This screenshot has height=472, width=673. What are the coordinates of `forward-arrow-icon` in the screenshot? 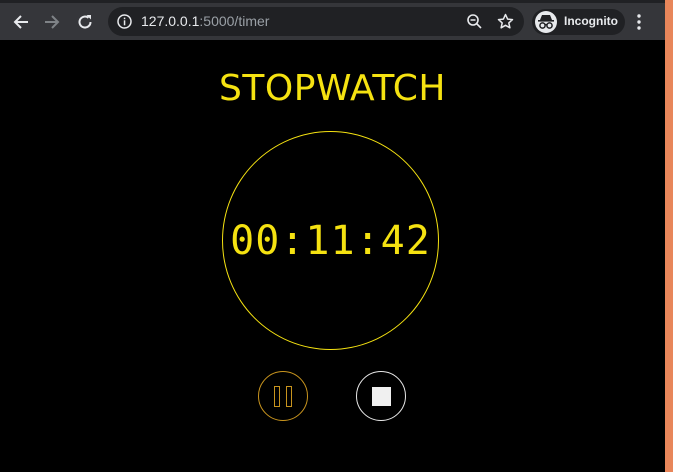 It's located at (52, 22).